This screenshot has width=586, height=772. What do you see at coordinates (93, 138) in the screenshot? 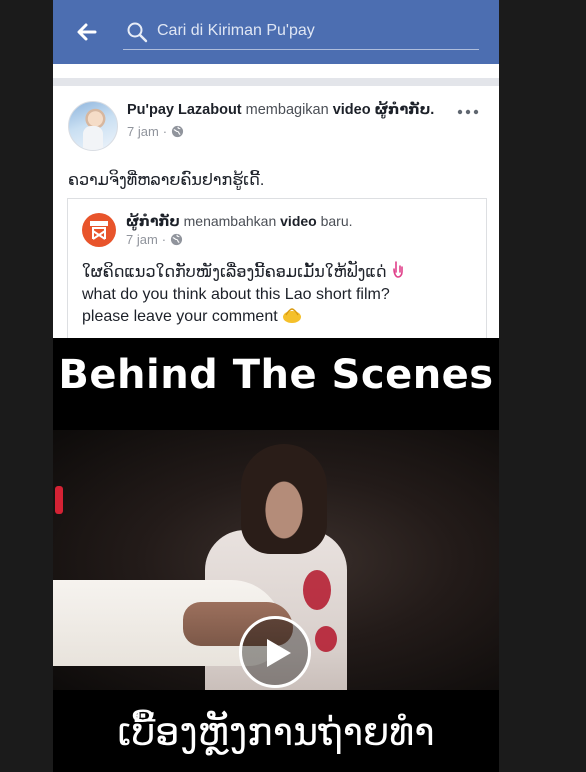
I see `avatar-figure` at bounding box center [93, 138].